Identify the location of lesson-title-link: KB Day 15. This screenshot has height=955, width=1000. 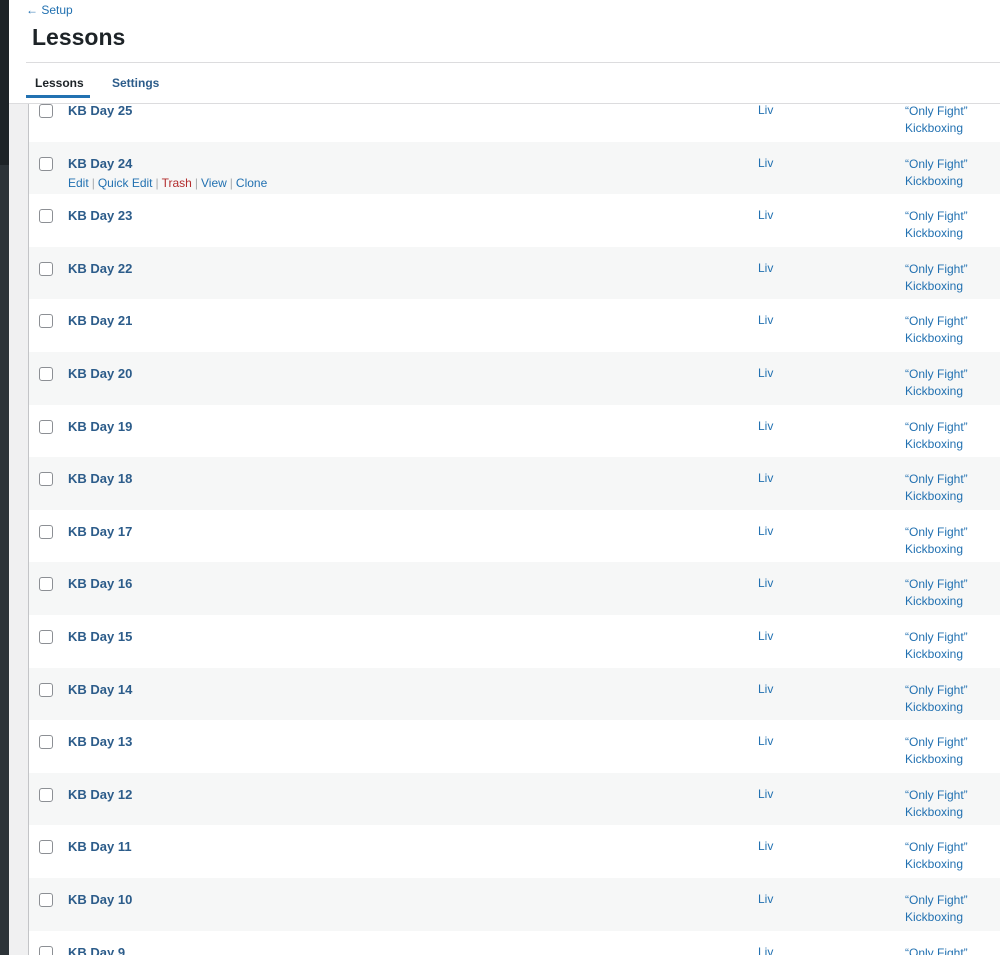
(100, 636).